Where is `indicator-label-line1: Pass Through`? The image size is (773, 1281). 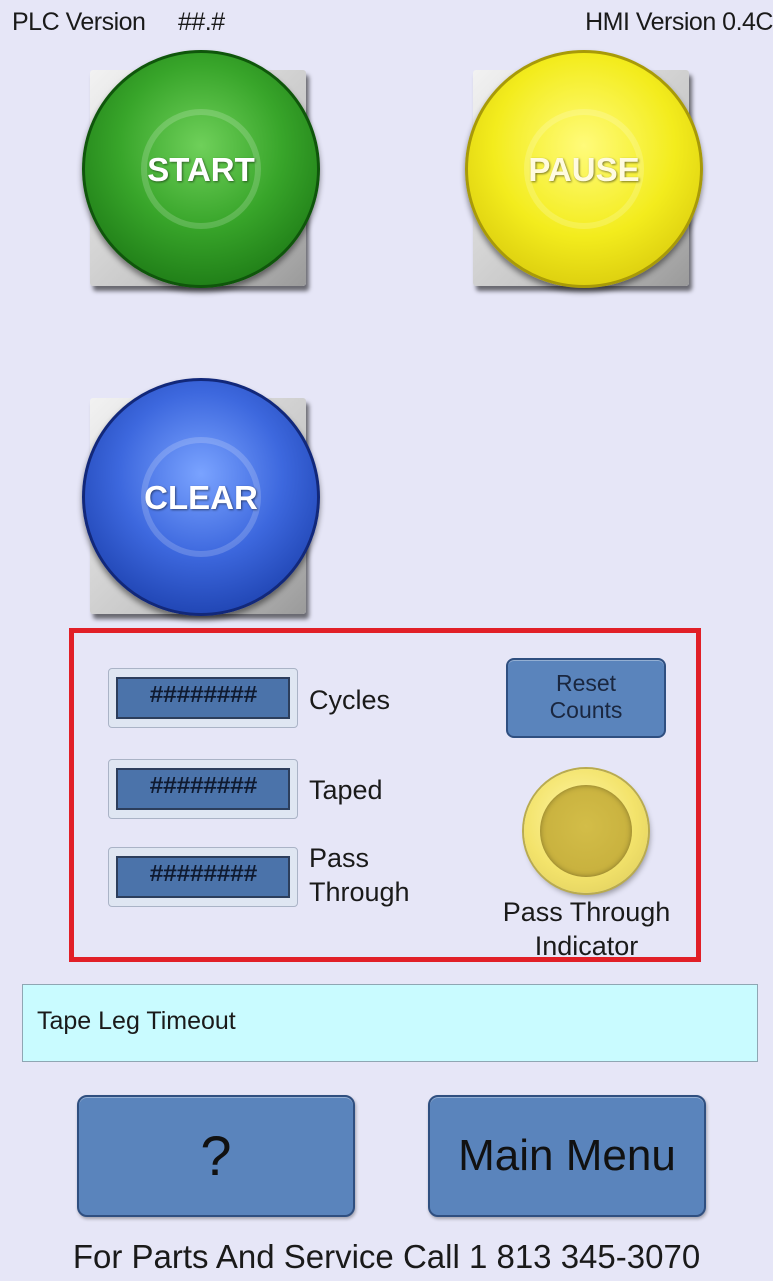 indicator-label-line1: Pass Through is located at coordinates (586, 912).